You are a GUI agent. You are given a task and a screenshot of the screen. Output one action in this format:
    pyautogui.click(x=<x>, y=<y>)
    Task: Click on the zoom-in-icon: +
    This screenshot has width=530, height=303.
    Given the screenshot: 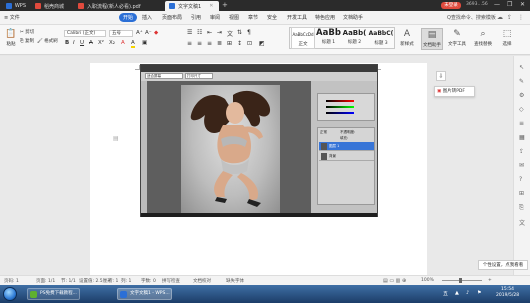 What is the action you would take?
    pyautogui.click(x=490, y=280)
    